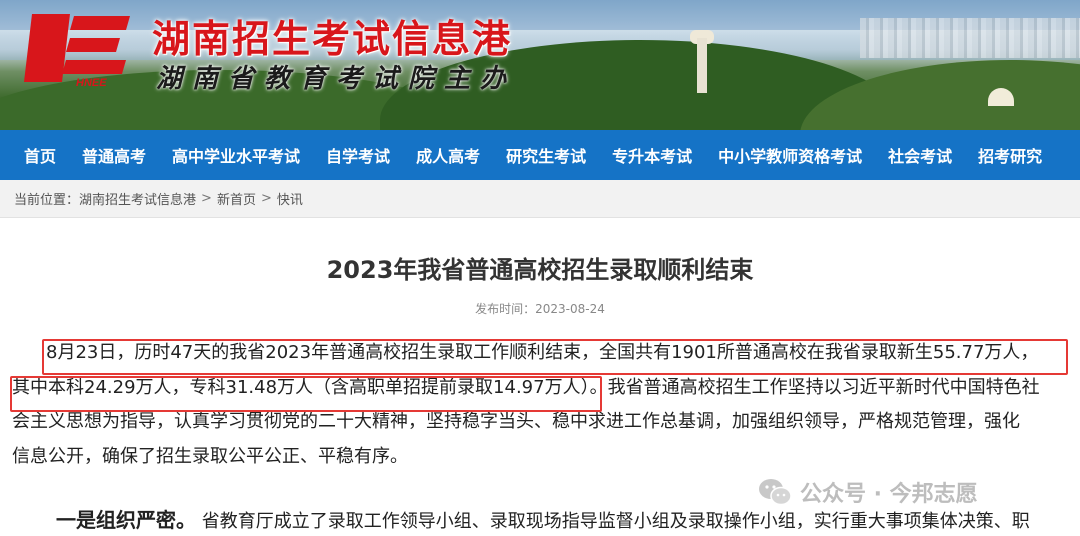  Describe the element at coordinates (137, 198) in the screenshot. I see `breadcrumb-link-site: 湖南招生考试信息港` at that location.